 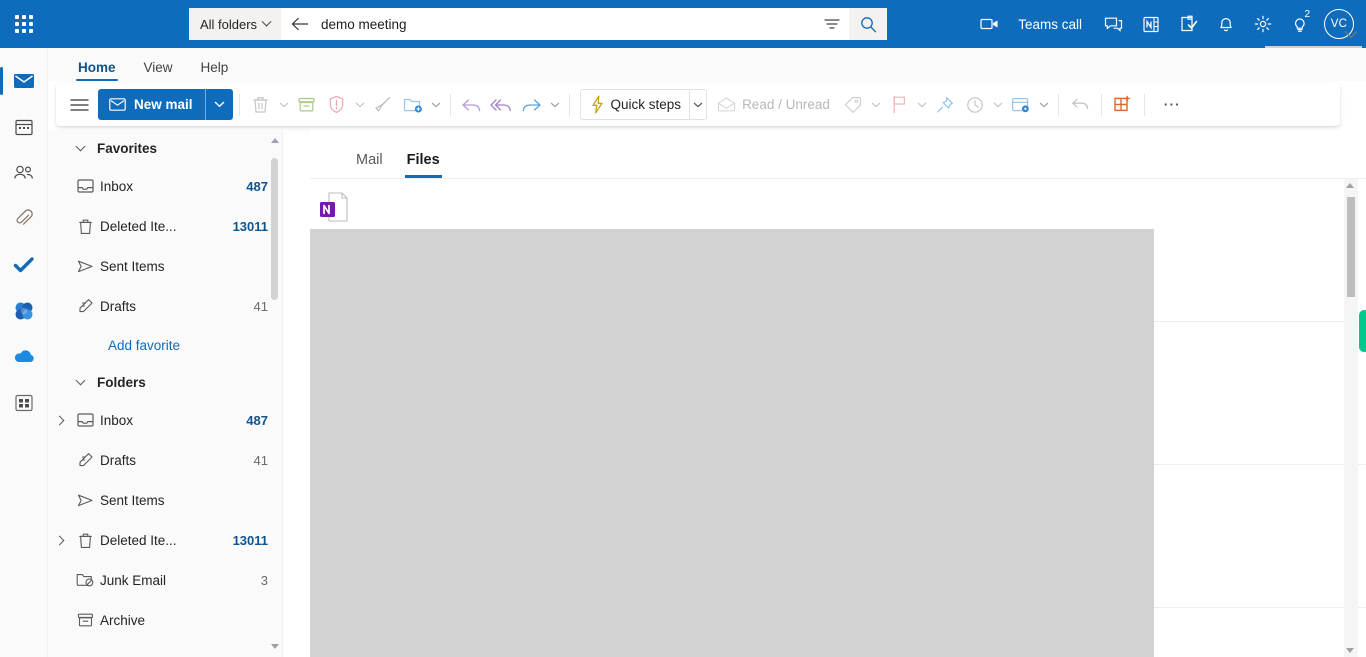 I want to click on sidebar-item-folder-drafts: Drafts 41, so click(x=165, y=460).